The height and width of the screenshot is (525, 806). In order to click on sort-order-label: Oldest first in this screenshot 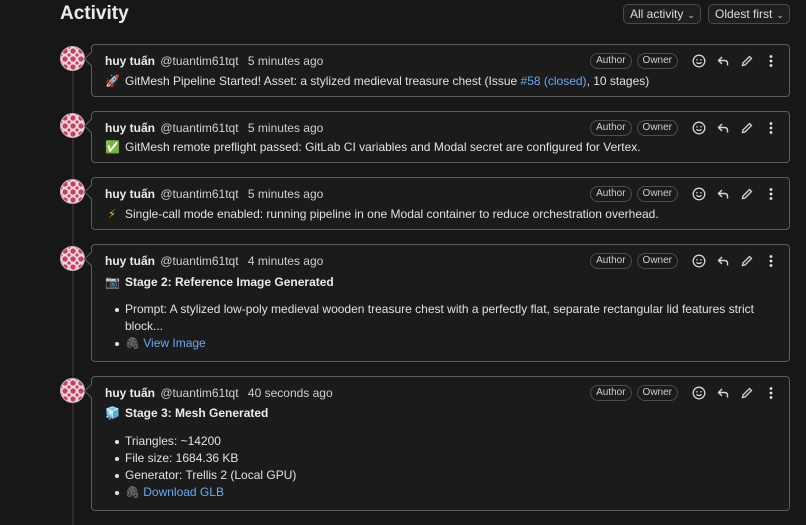, I will do `click(744, 14)`.